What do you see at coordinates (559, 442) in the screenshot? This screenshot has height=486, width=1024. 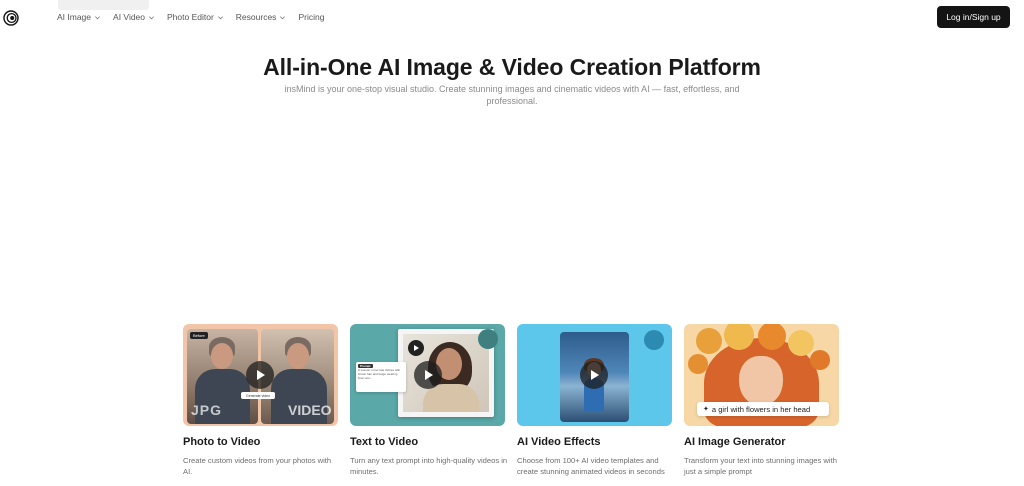 I see `card-title: AI Video Effects` at bounding box center [559, 442].